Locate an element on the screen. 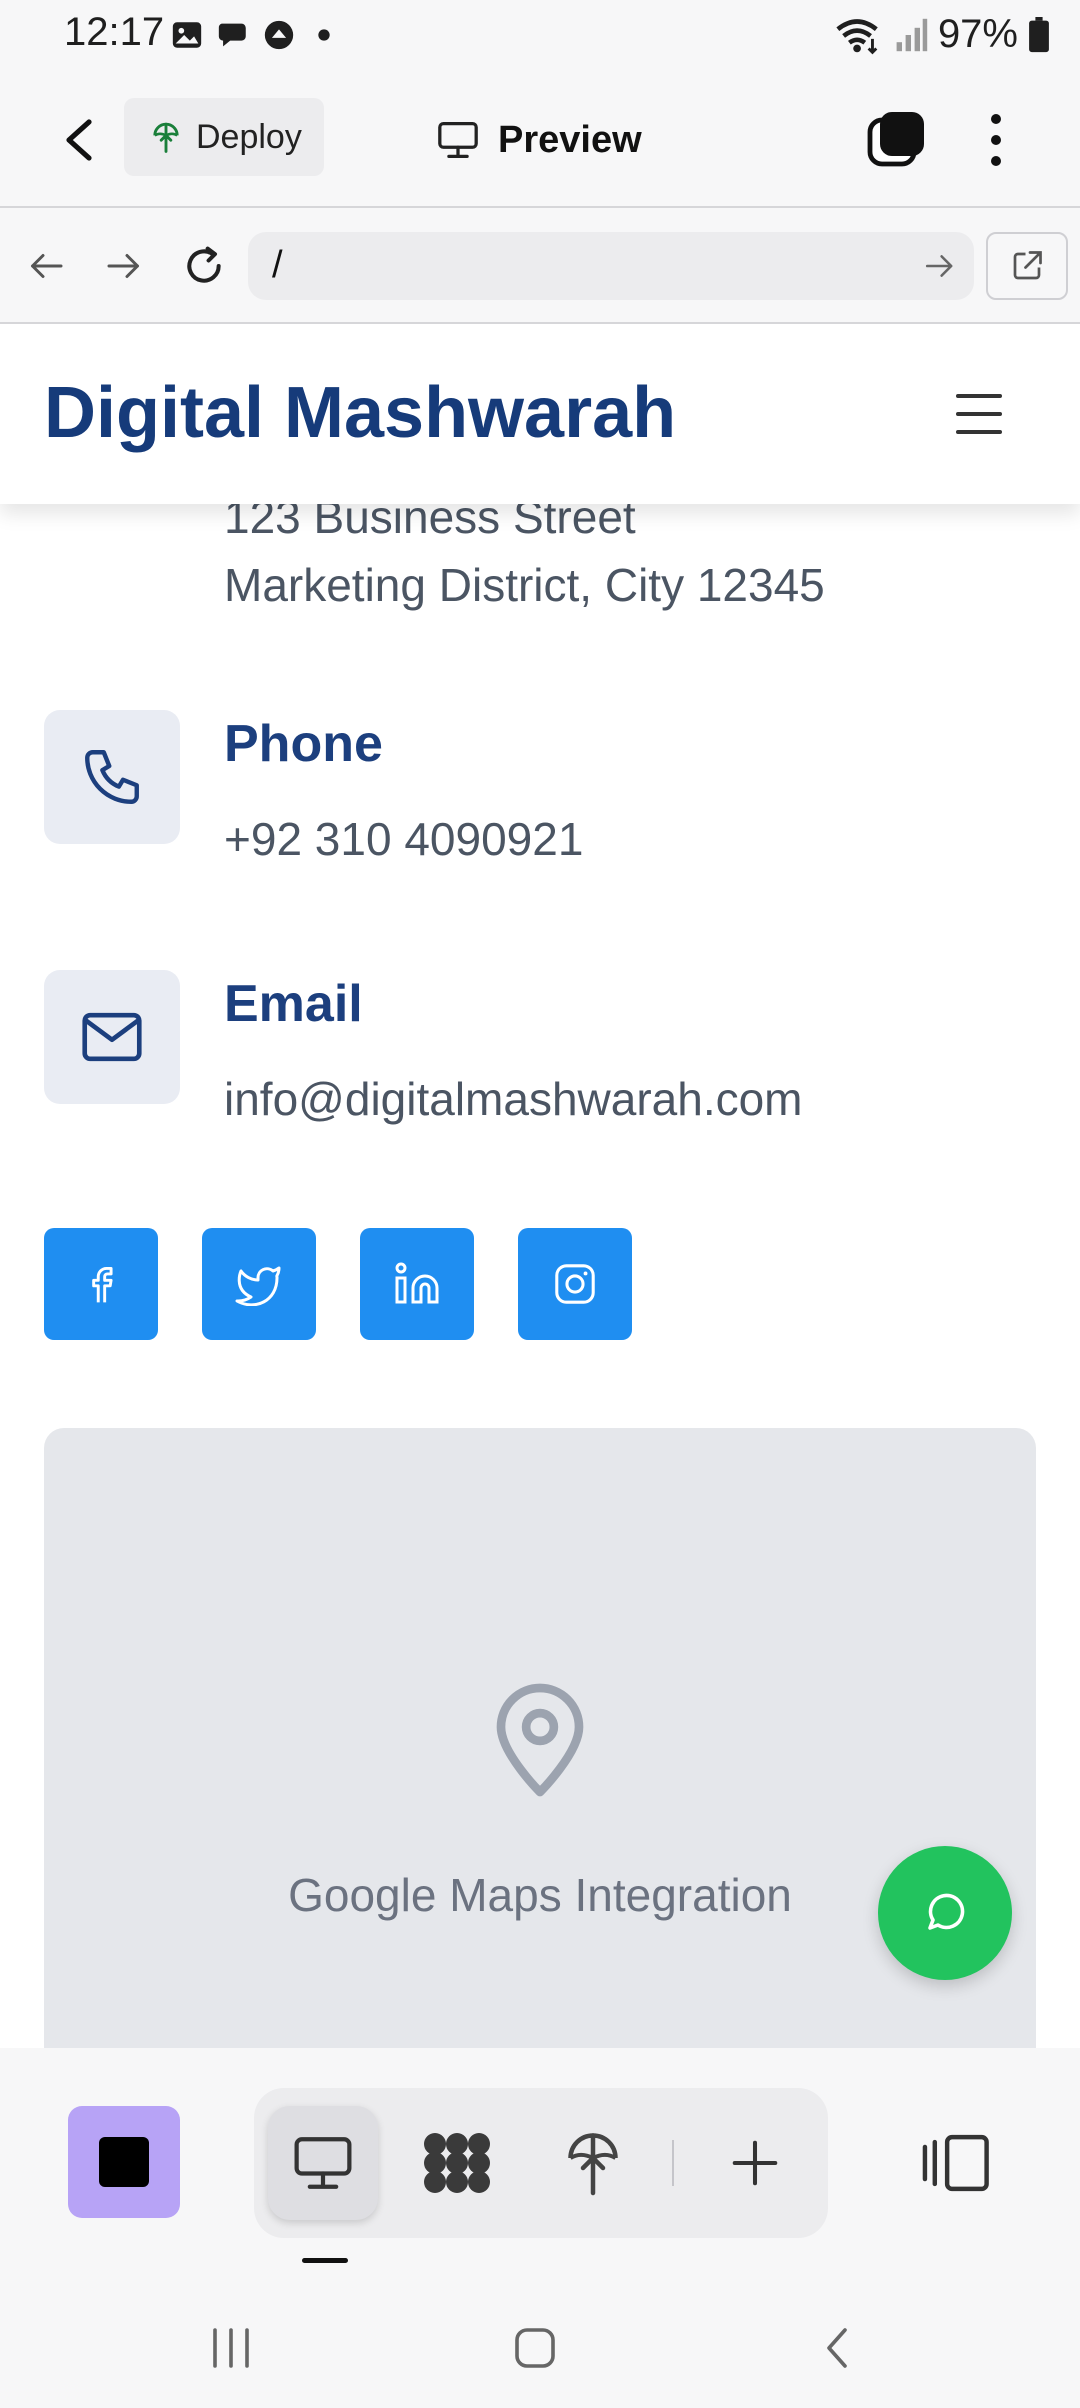 This screenshot has width=1080, height=2408. components-mode-button is located at coordinates (457, 2163).